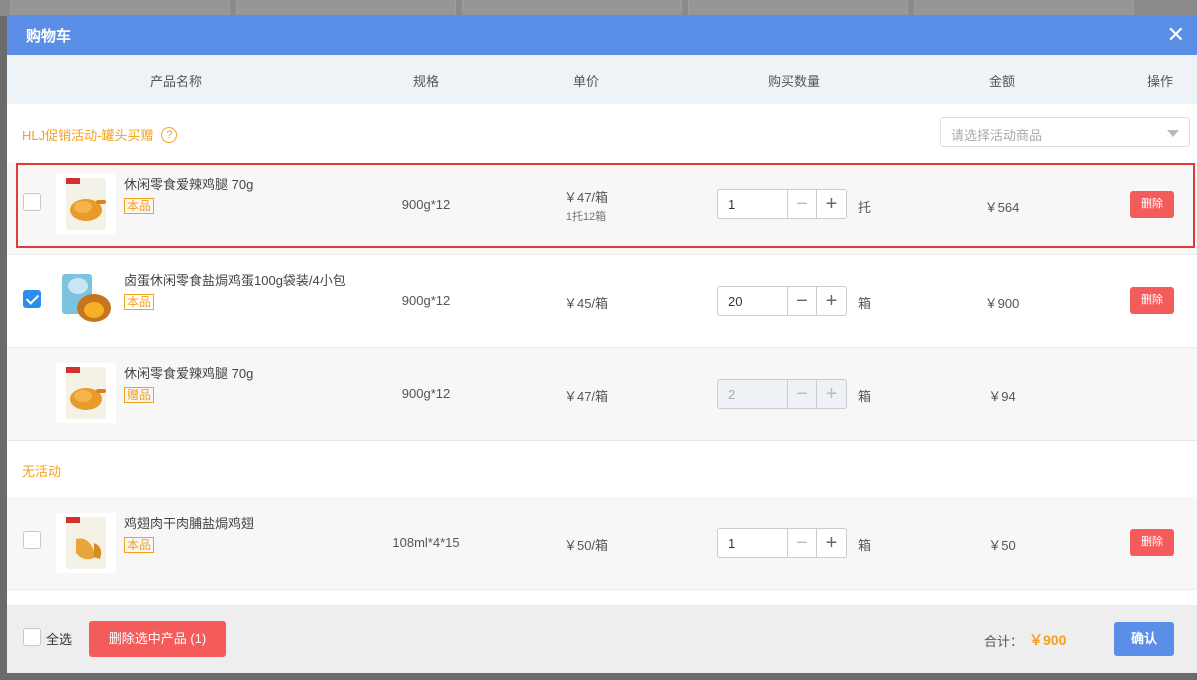 This screenshot has width=1197, height=680. I want to click on unit-label: 托, so click(865, 207).